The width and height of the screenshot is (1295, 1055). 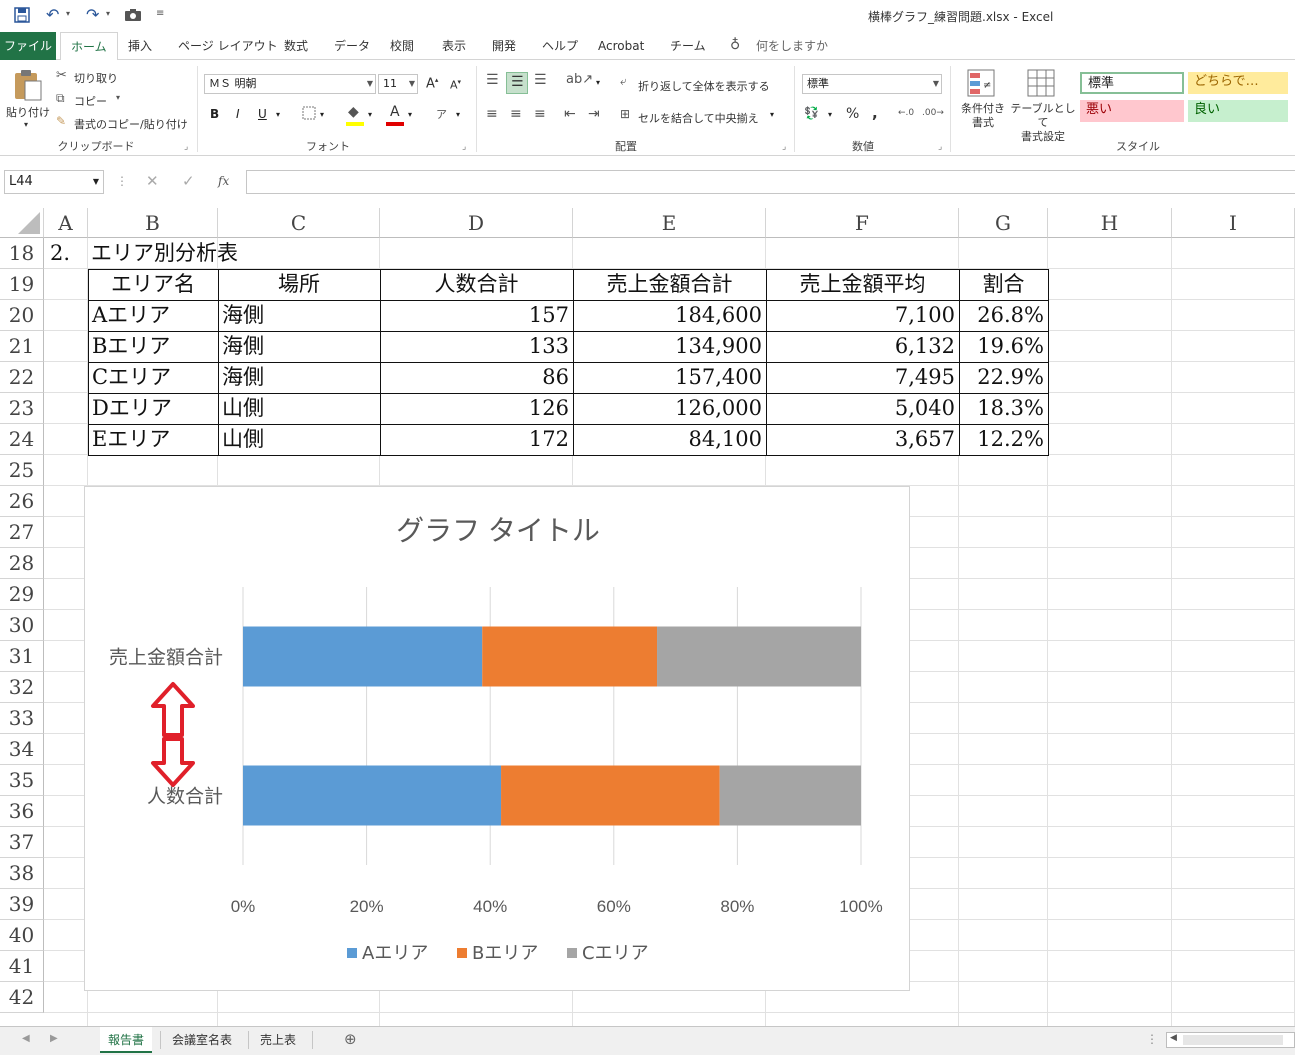 What do you see at coordinates (560, 46) in the screenshot?
I see `tab-help: ヘルプ` at bounding box center [560, 46].